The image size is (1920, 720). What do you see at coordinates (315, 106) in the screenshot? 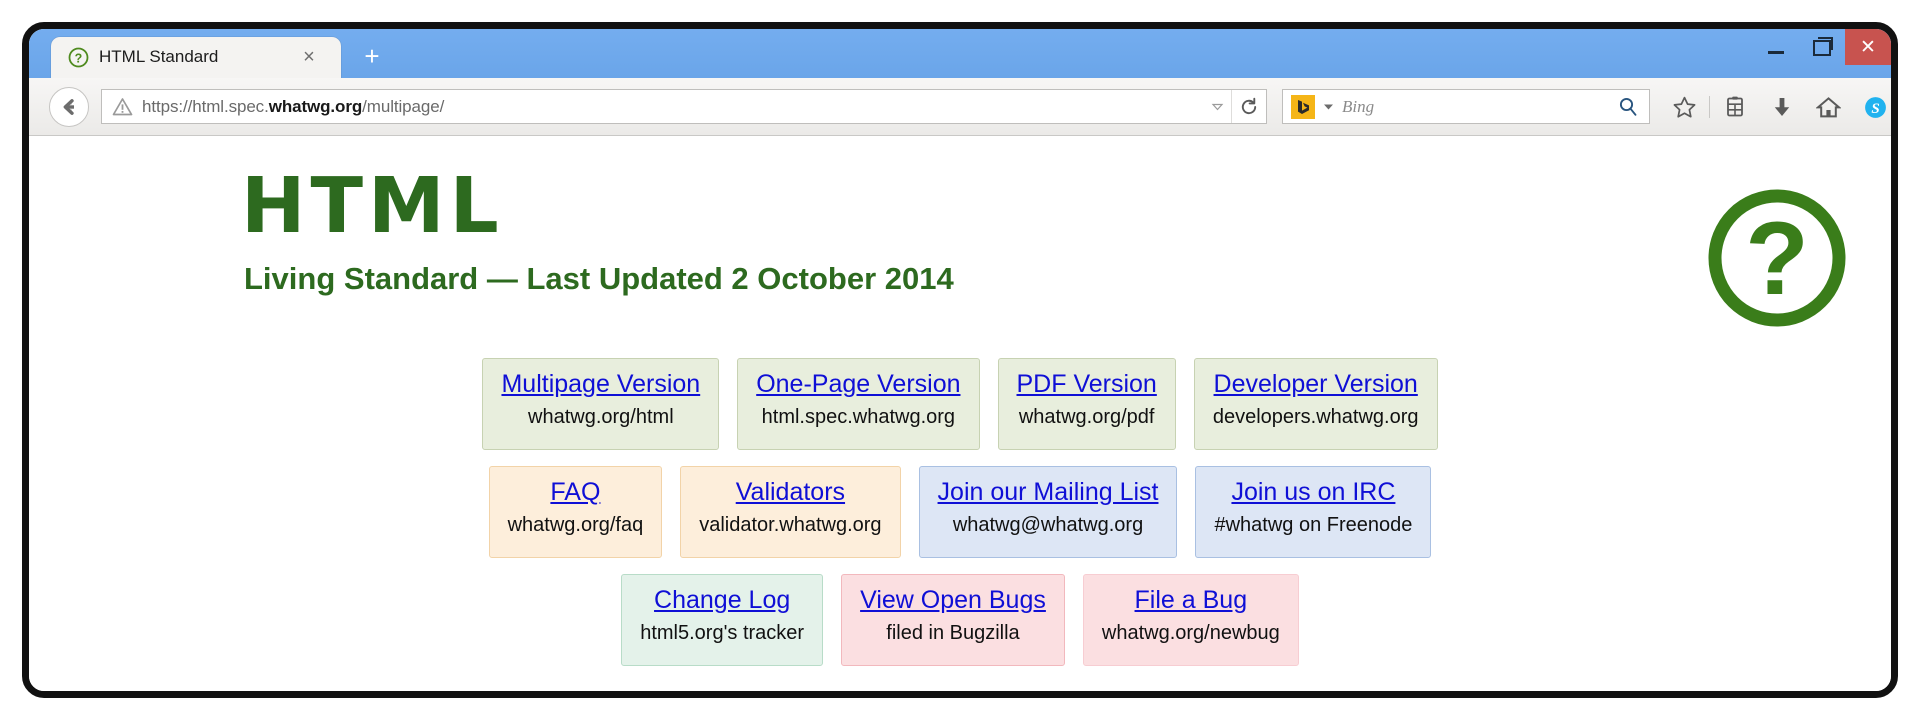
I see `url-host: whatwg.org` at bounding box center [315, 106].